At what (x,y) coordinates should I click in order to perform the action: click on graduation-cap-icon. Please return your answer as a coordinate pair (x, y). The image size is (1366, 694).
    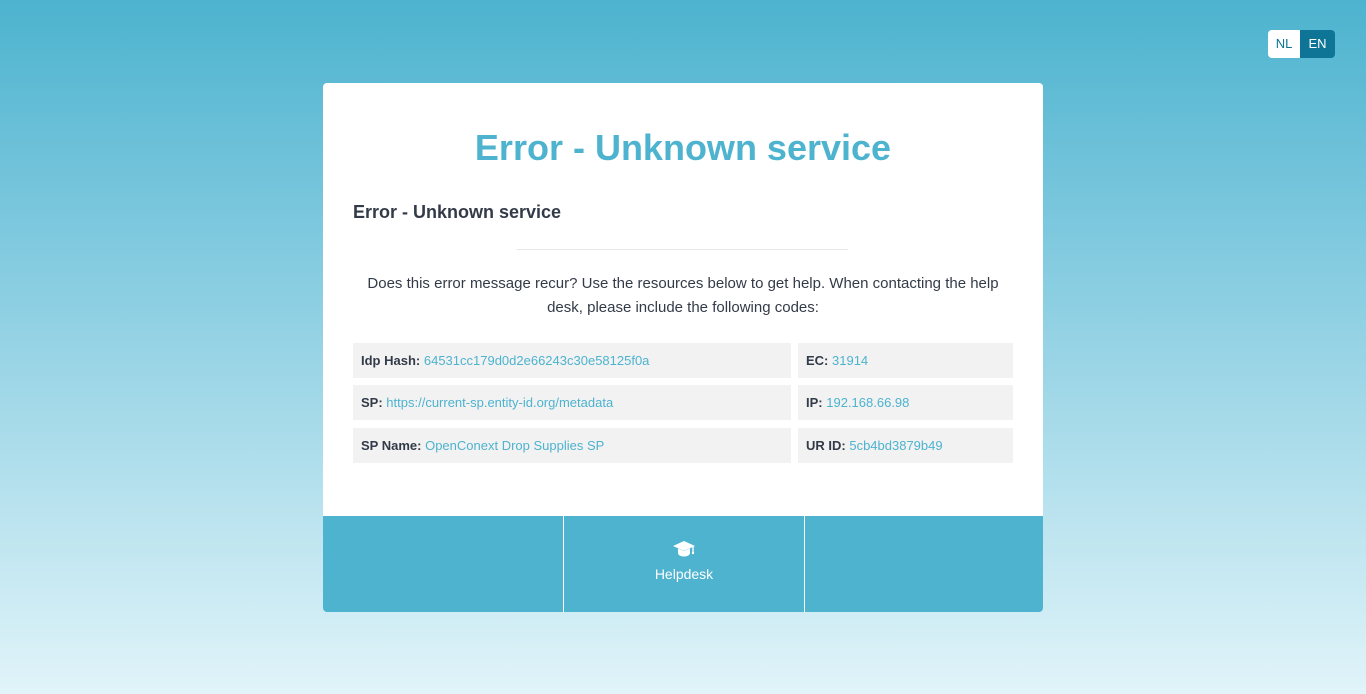
    Looking at the image, I should click on (684, 549).